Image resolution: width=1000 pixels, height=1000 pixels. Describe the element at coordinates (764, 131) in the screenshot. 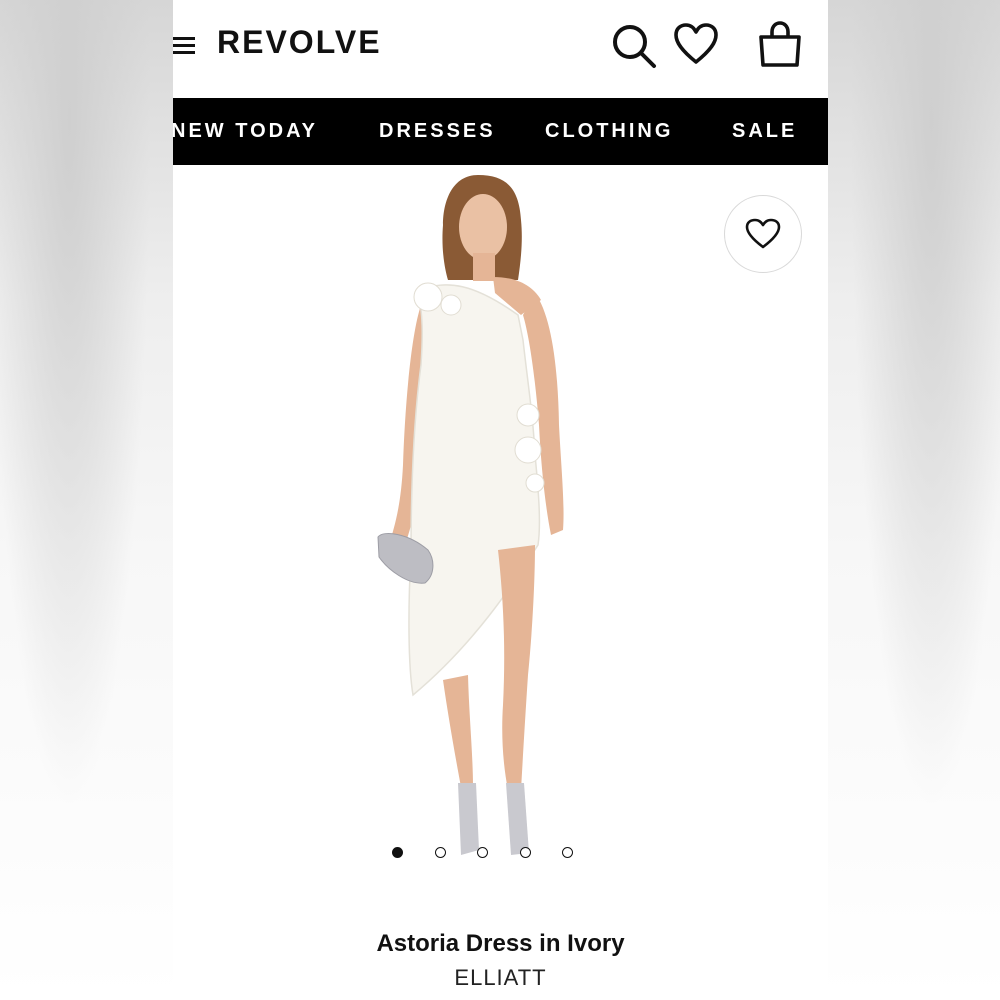

I see `nav-sale: SALE` at that location.